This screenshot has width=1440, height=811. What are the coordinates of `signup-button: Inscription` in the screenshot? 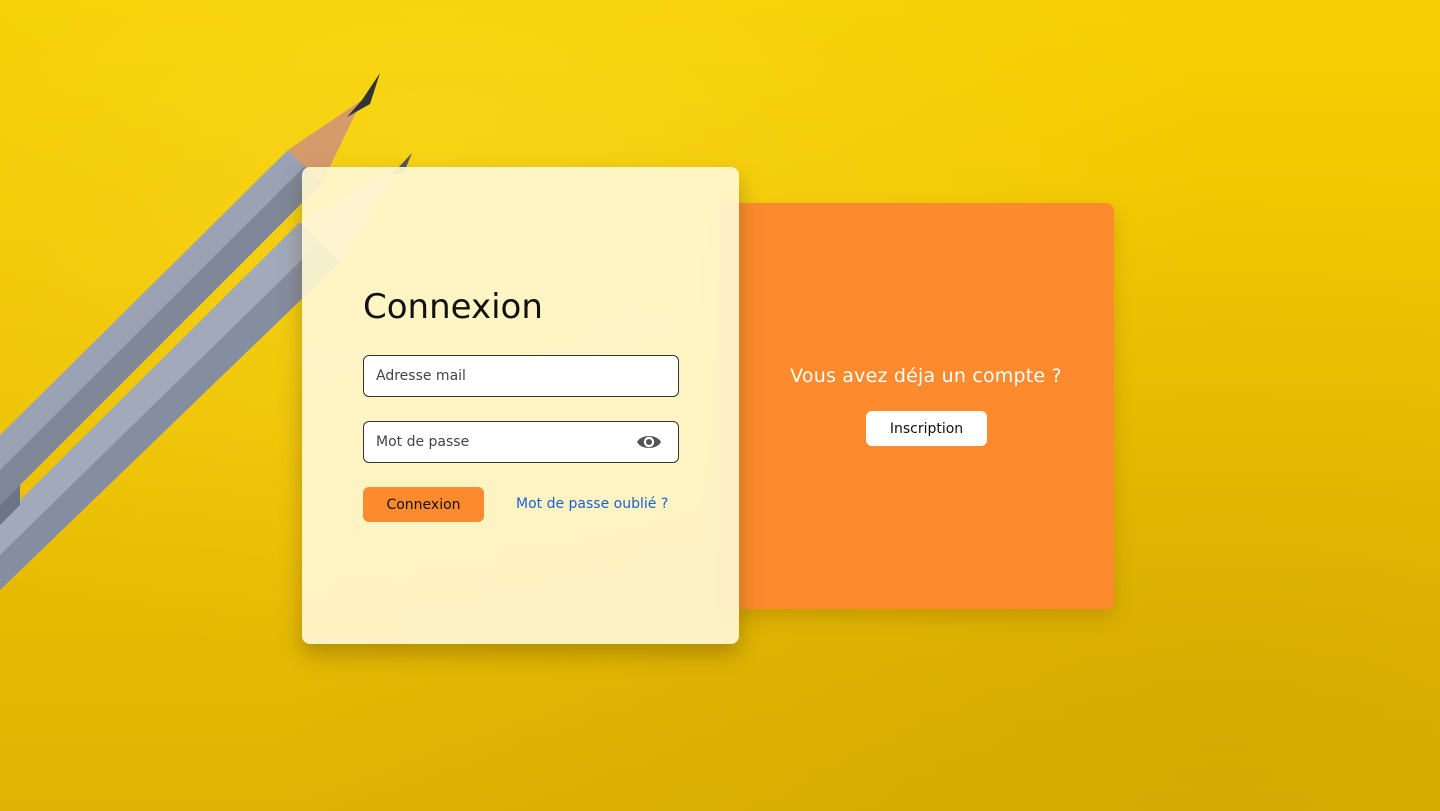 It's located at (926, 428).